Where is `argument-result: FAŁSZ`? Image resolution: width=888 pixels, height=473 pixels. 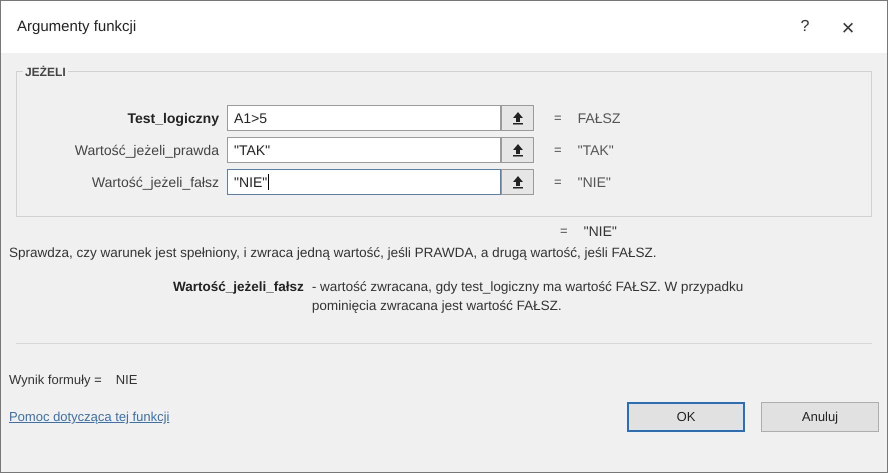 argument-result: FAŁSZ is located at coordinates (599, 118).